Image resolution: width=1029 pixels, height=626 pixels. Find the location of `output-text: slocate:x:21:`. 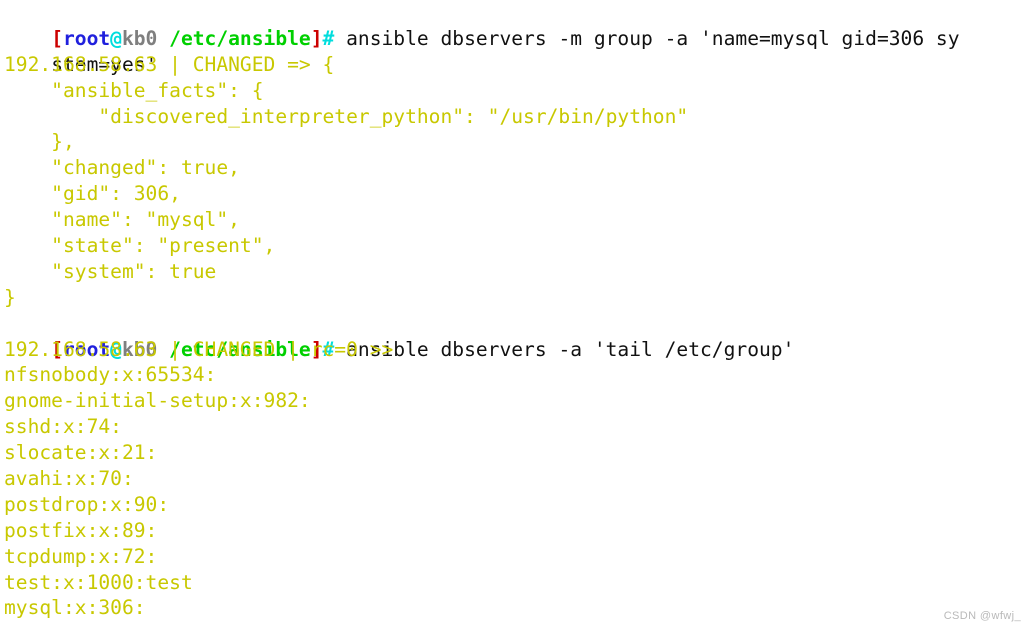

output-text: slocate:x:21: is located at coordinates (81, 453).